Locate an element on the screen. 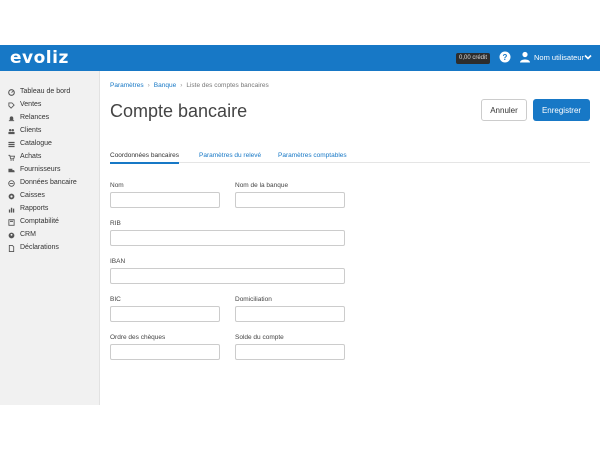  cart-icon is located at coordinates (11, 157).